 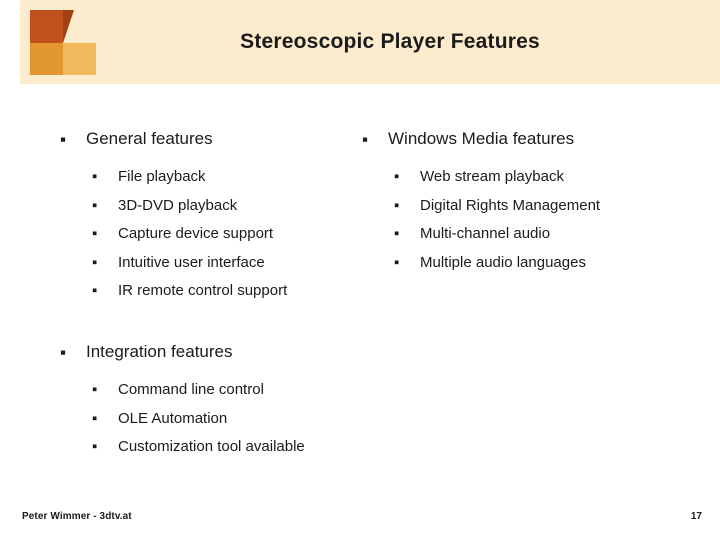 What do you see at coordinates (510, 205) in the screenshot?
I see `list-item-label: Digital Rights Management` at bounding box center [510, 205].